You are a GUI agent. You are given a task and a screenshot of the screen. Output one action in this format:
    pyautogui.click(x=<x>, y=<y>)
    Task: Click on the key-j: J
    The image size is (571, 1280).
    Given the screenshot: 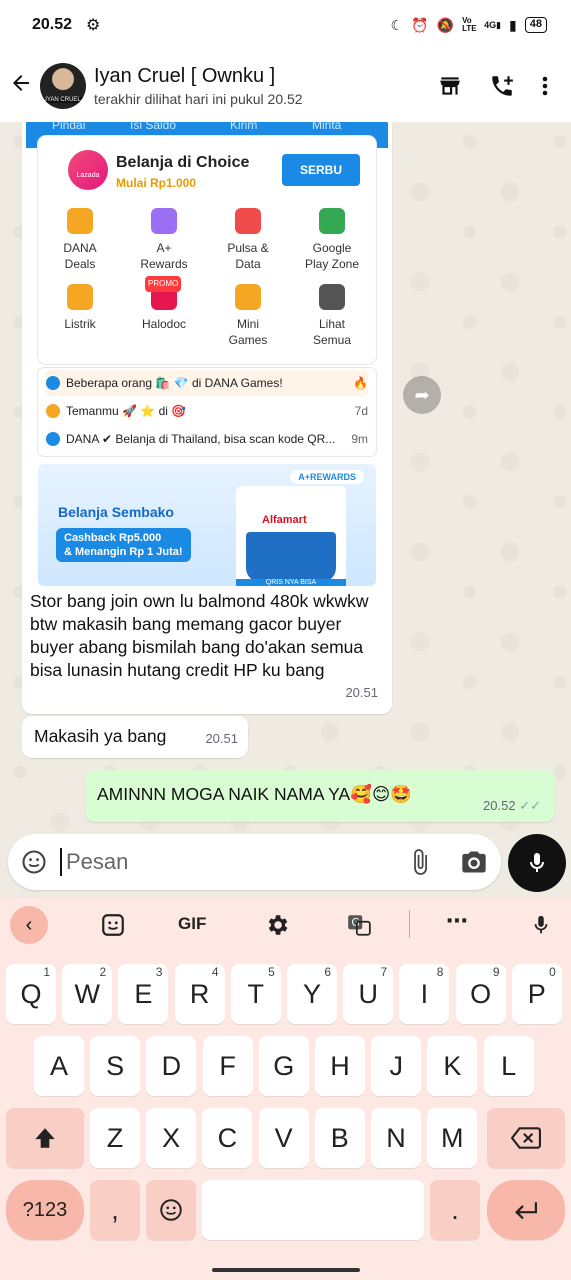 What is the action you would take?
    pyautogui.click(x=396, y=1066)
    